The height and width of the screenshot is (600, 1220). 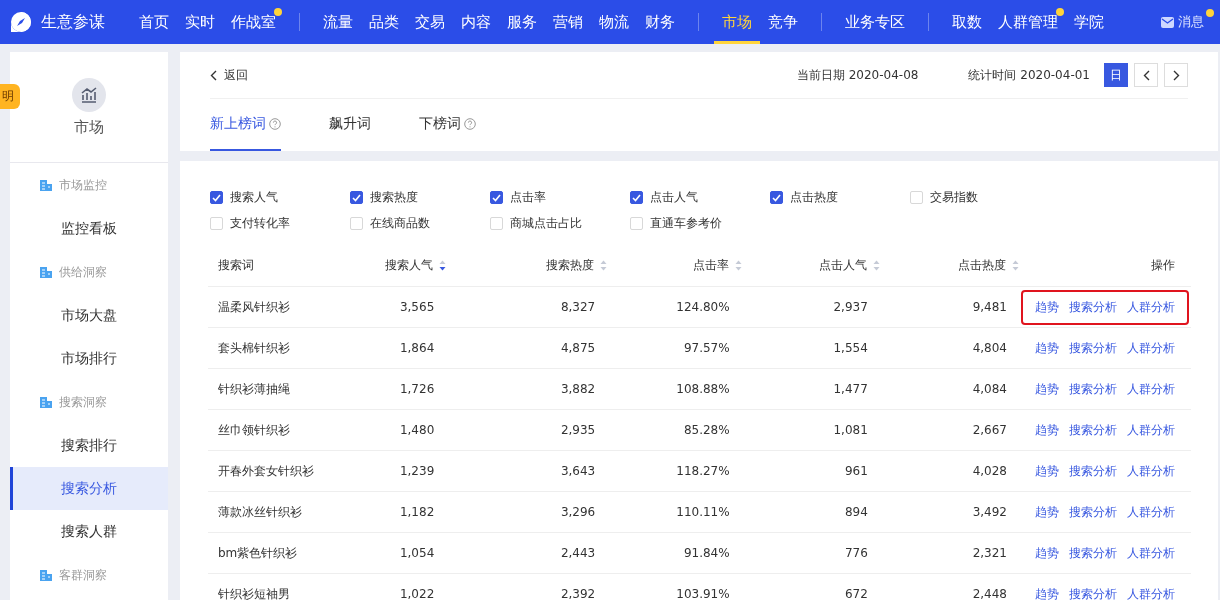 What do you see at coordinates (89, 531) in the screenshot?
I see `sidebar-item: 搜索人群` at bounding box center [89, 531].